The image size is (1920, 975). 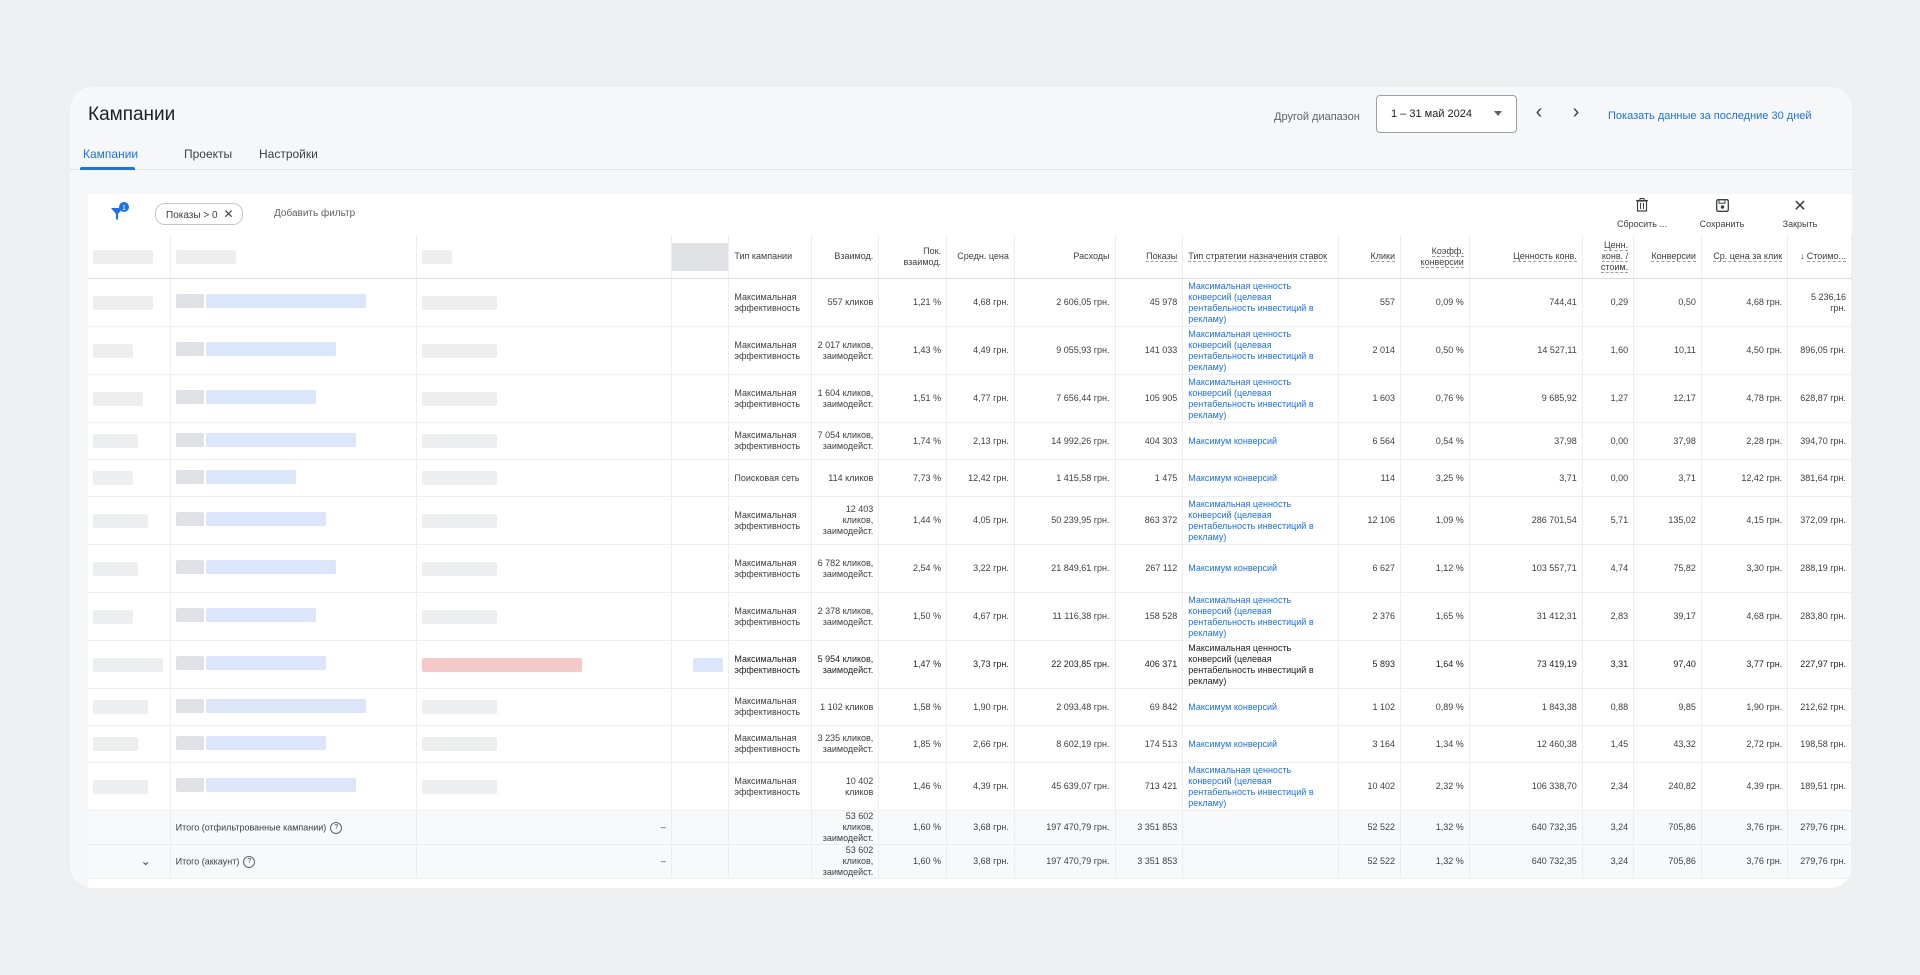 I want to click on col-avg-cpc: Ср. цена за клик, so click(x=1745, y=257).